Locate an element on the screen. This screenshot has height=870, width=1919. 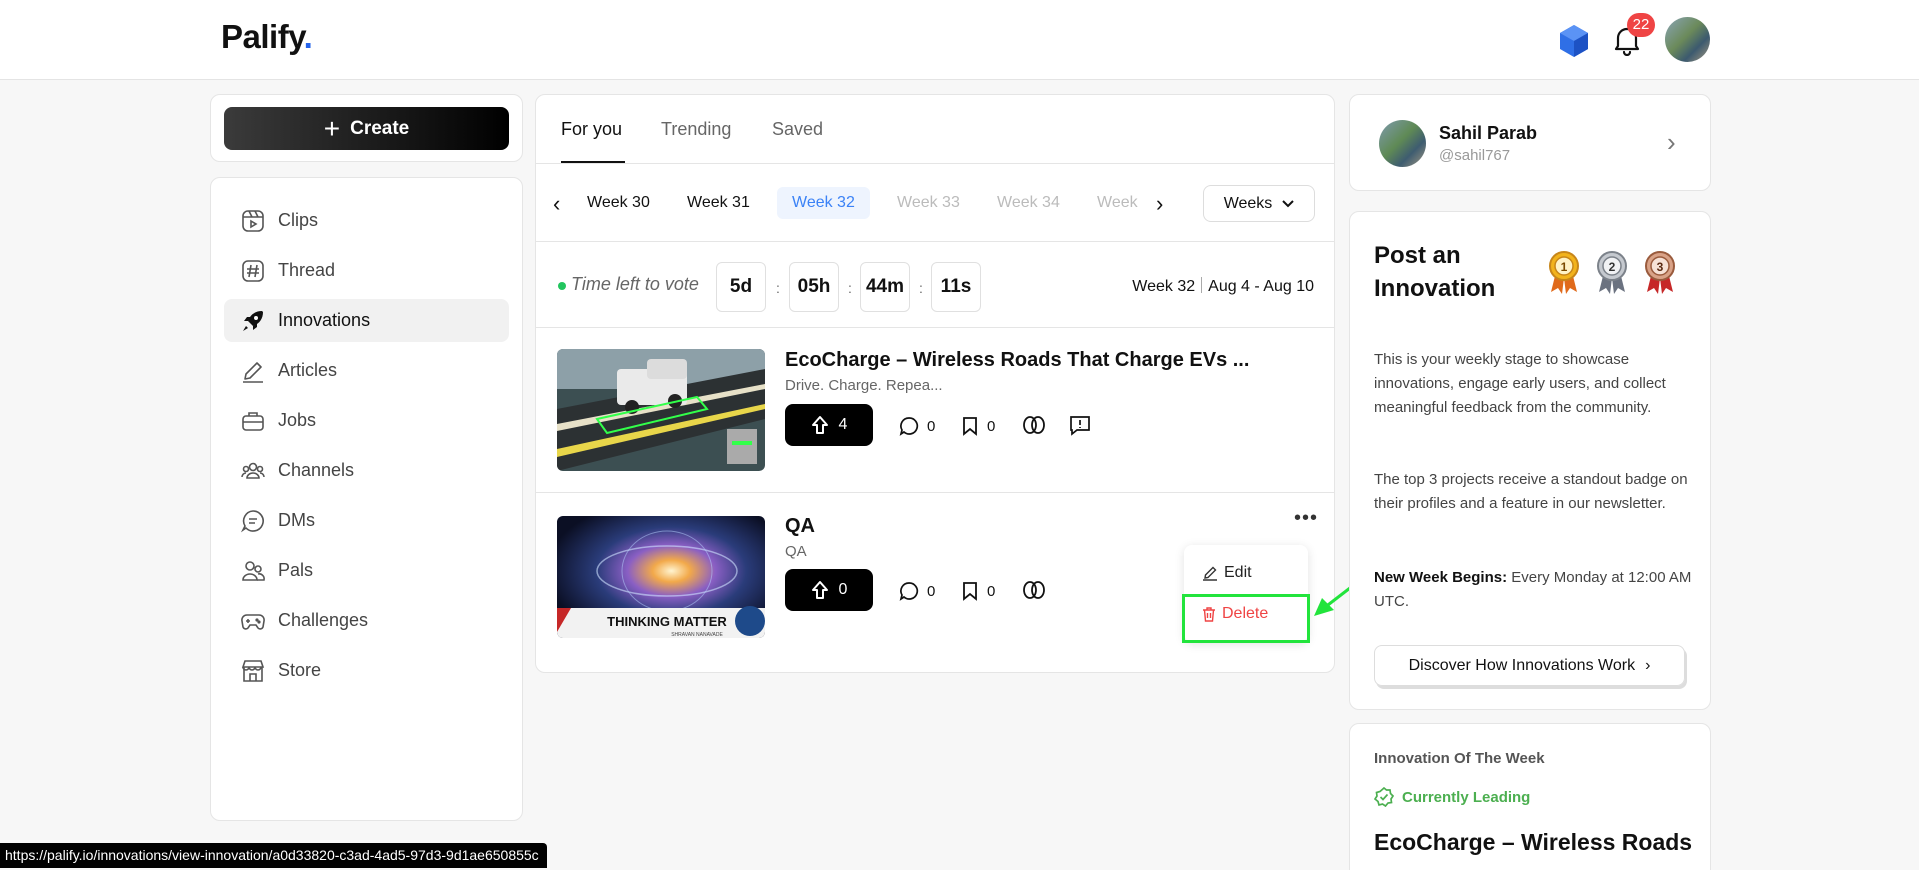
post-thumbnail: THINKING MATTER SHRAVAN NANAVADE is located at coordinates (661, 577).